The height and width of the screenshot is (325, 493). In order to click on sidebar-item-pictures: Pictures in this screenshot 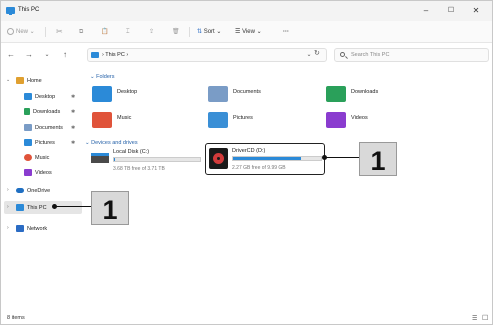, I will do `click(39, 143)`.